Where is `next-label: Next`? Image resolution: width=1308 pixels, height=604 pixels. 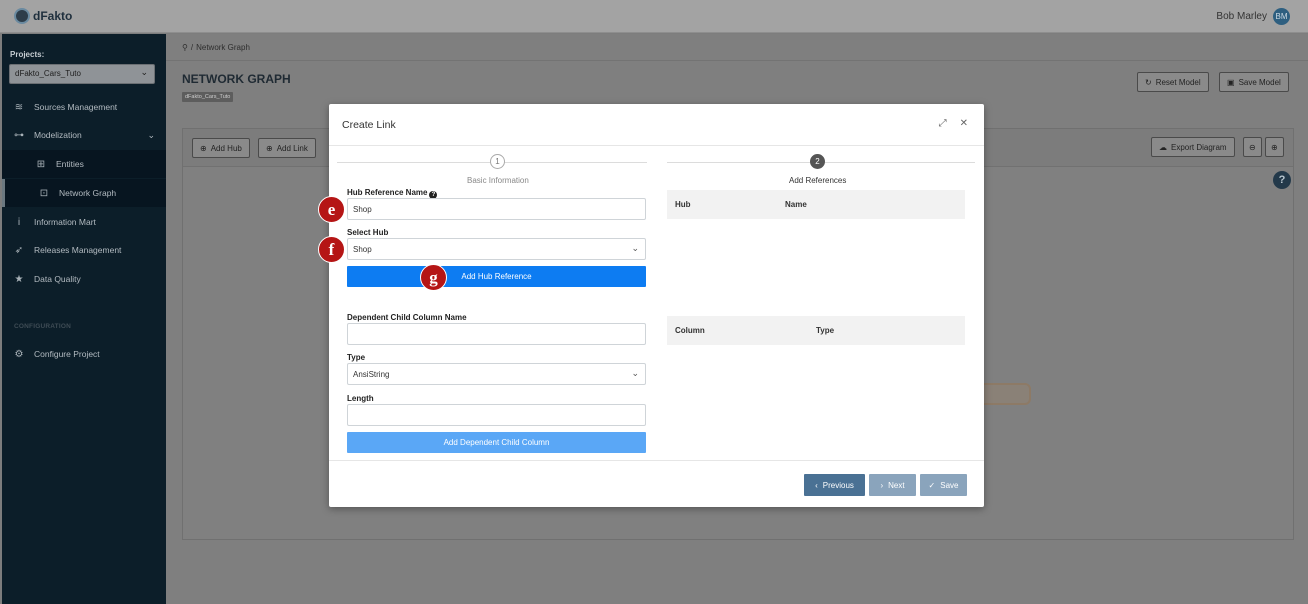 next-label: Next is located at coordinates (896, 485).